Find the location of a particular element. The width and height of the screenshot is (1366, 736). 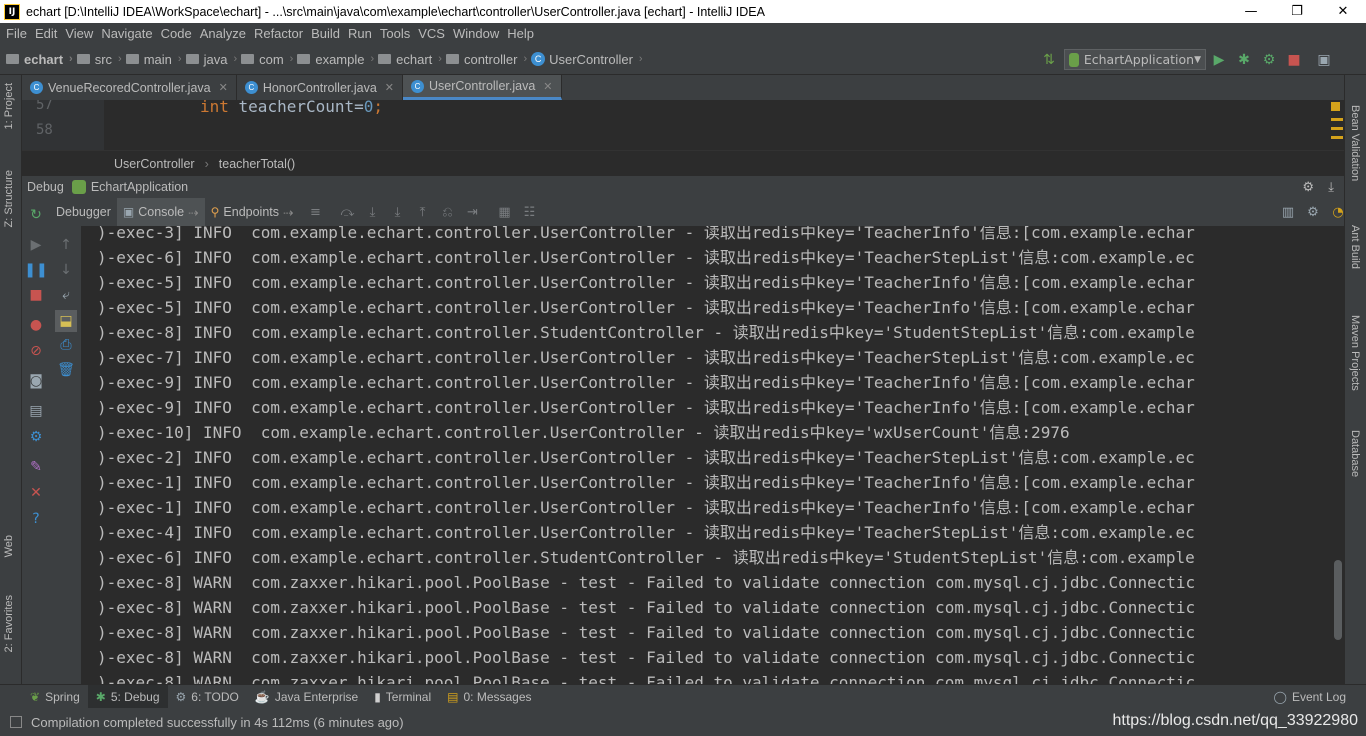

up-arrow-icon: ↑ is located at coordinates (66, 245).